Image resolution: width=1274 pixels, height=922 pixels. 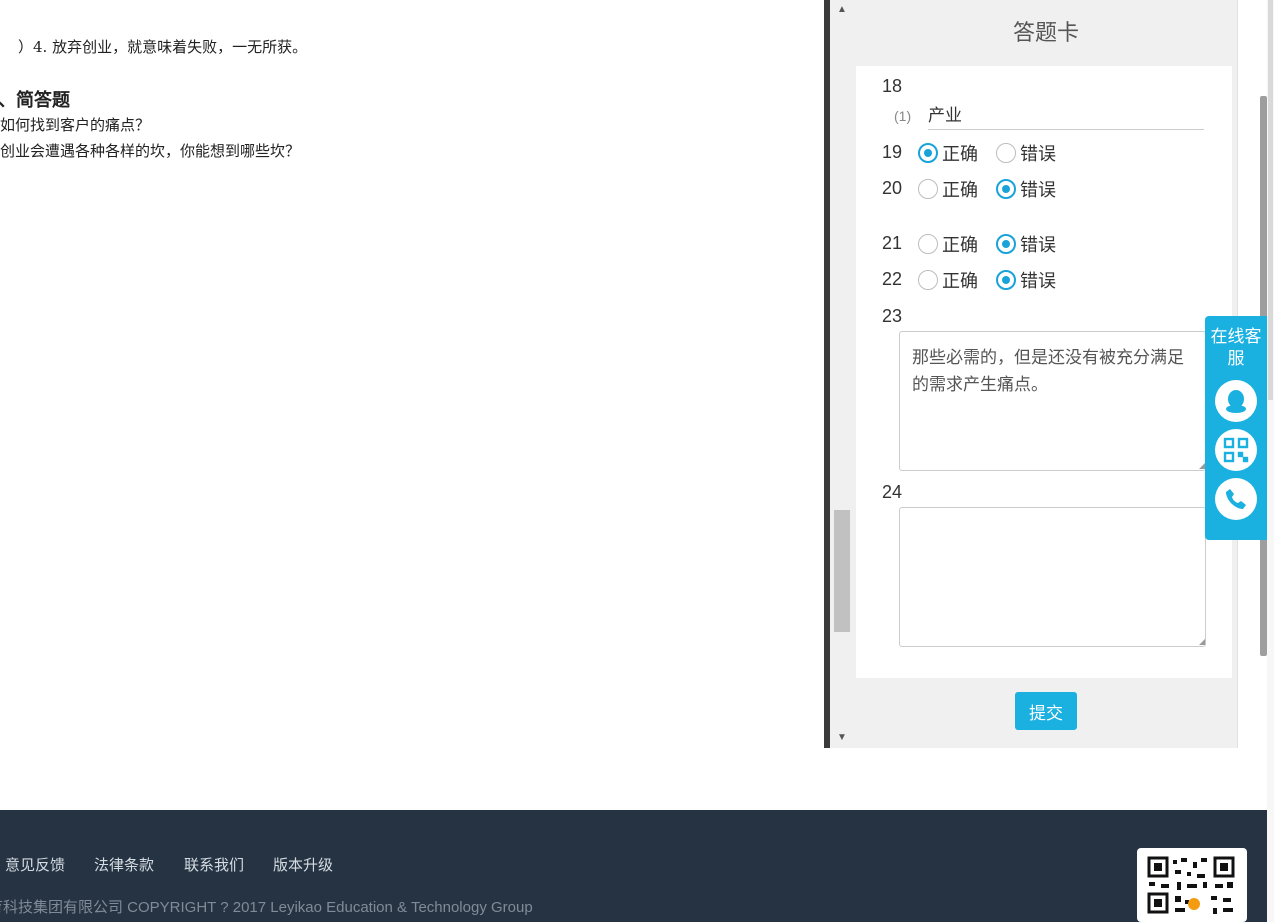 I want to click on phone-icon, so click(x=1236, y=499).